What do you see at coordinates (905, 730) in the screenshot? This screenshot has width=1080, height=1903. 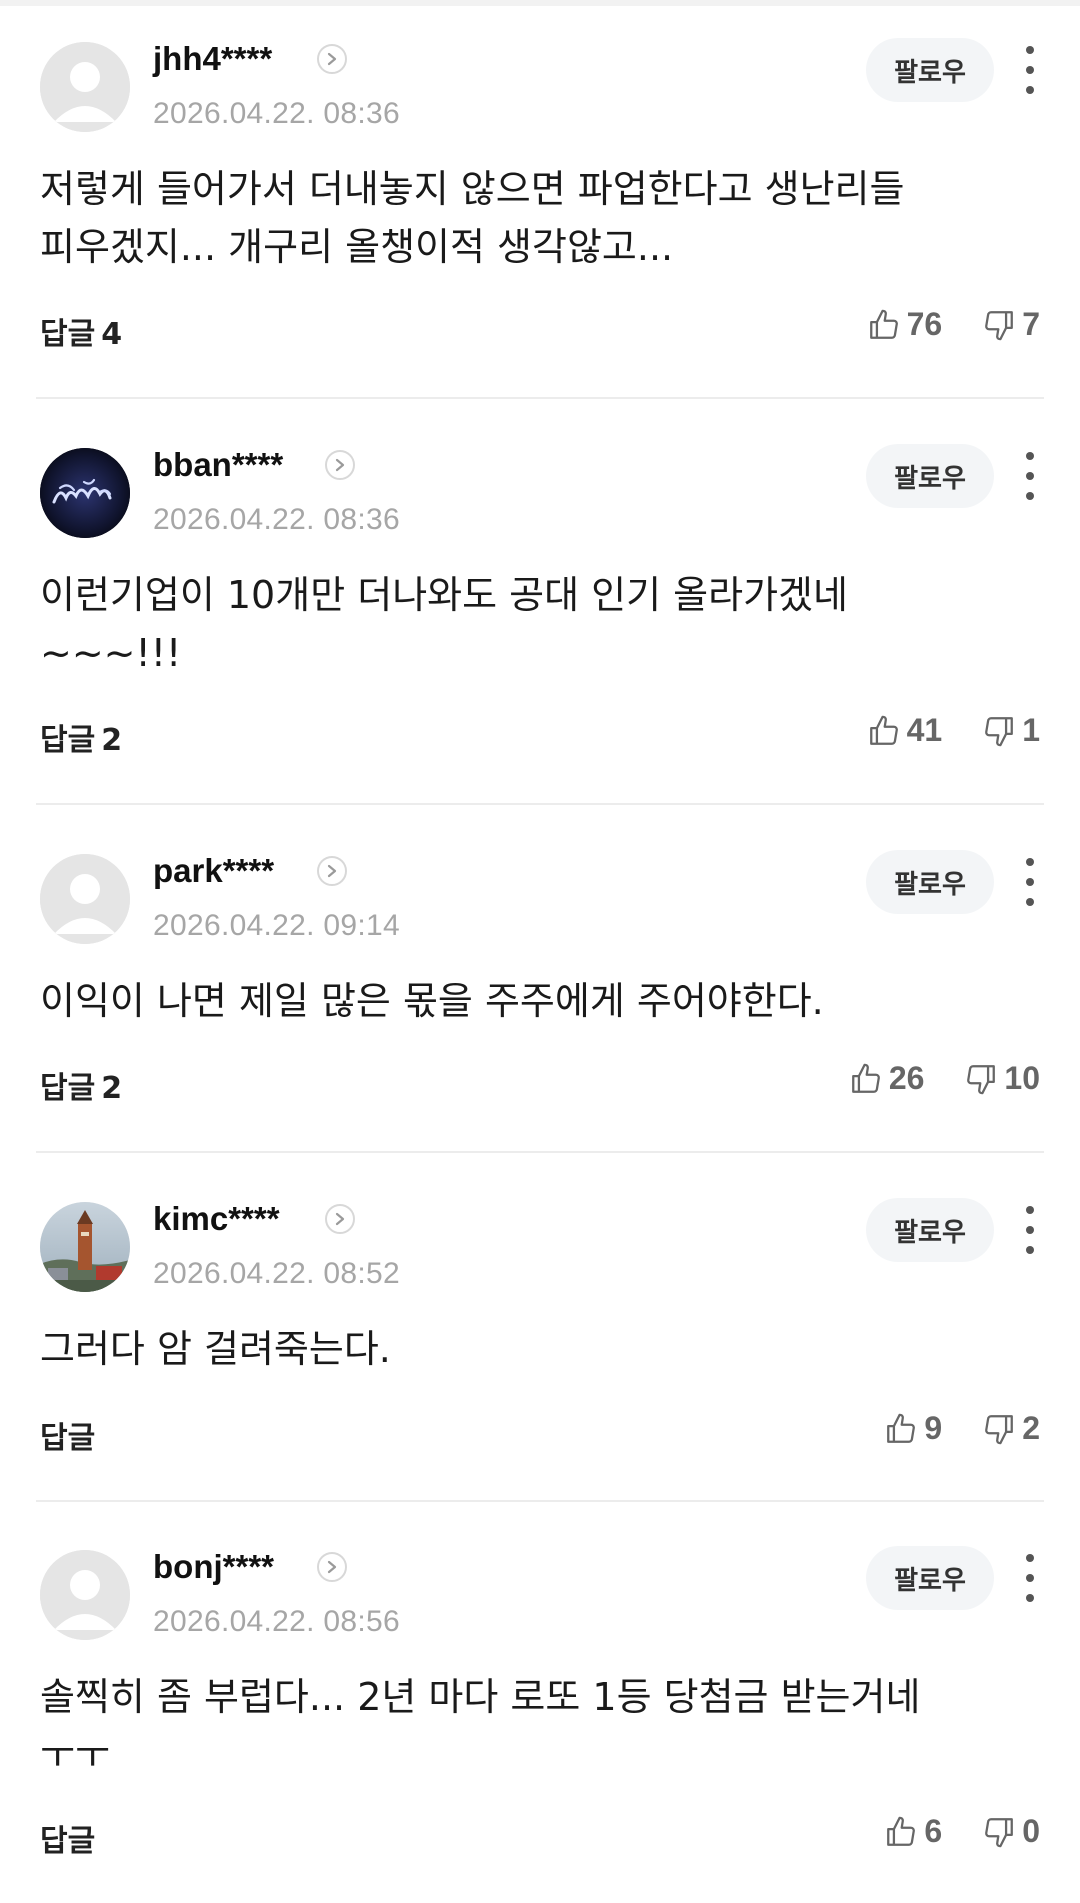 I see `like-button: 41` at bounding box center [905, 730].